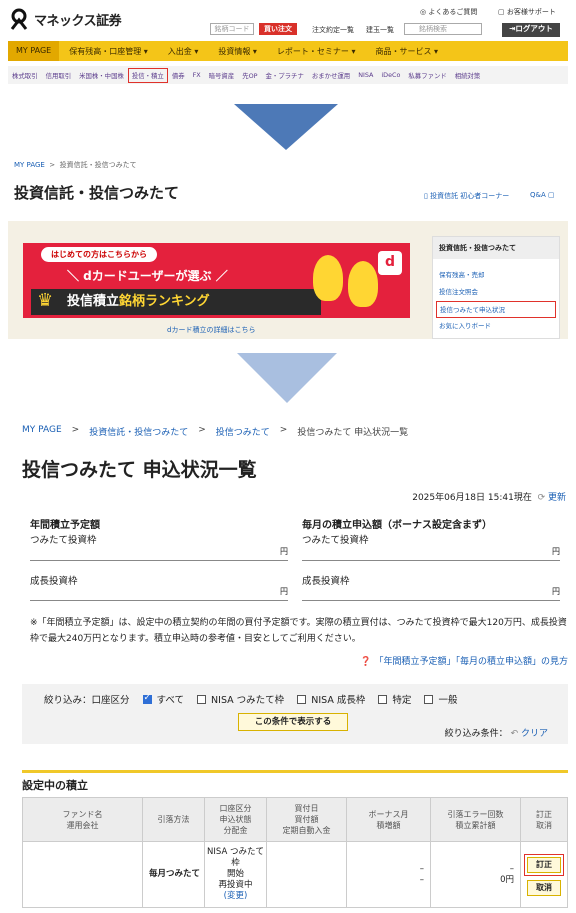 Image resolution: width=576 pixels, height=913 pixels. I want to click on error-count: –, so click(511, 868).